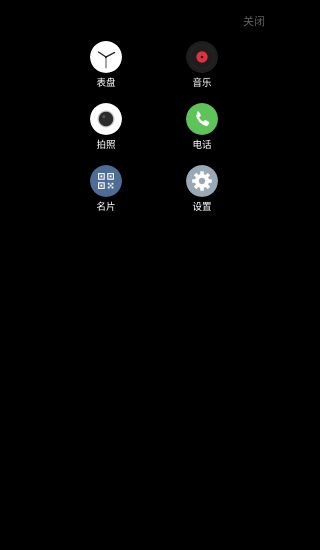  Describe the element at coordinates (202, 83) in the screenshot. I see `app-label: 音乐` at that location.